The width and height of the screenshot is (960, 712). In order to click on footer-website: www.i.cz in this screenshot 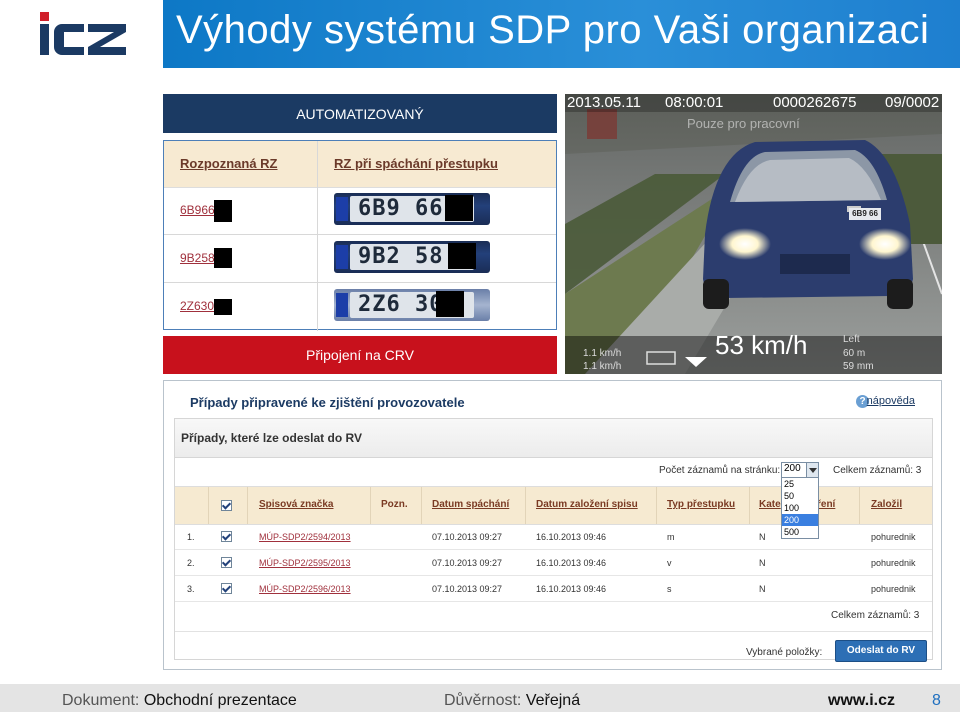, I will do `click(861, 700)`.